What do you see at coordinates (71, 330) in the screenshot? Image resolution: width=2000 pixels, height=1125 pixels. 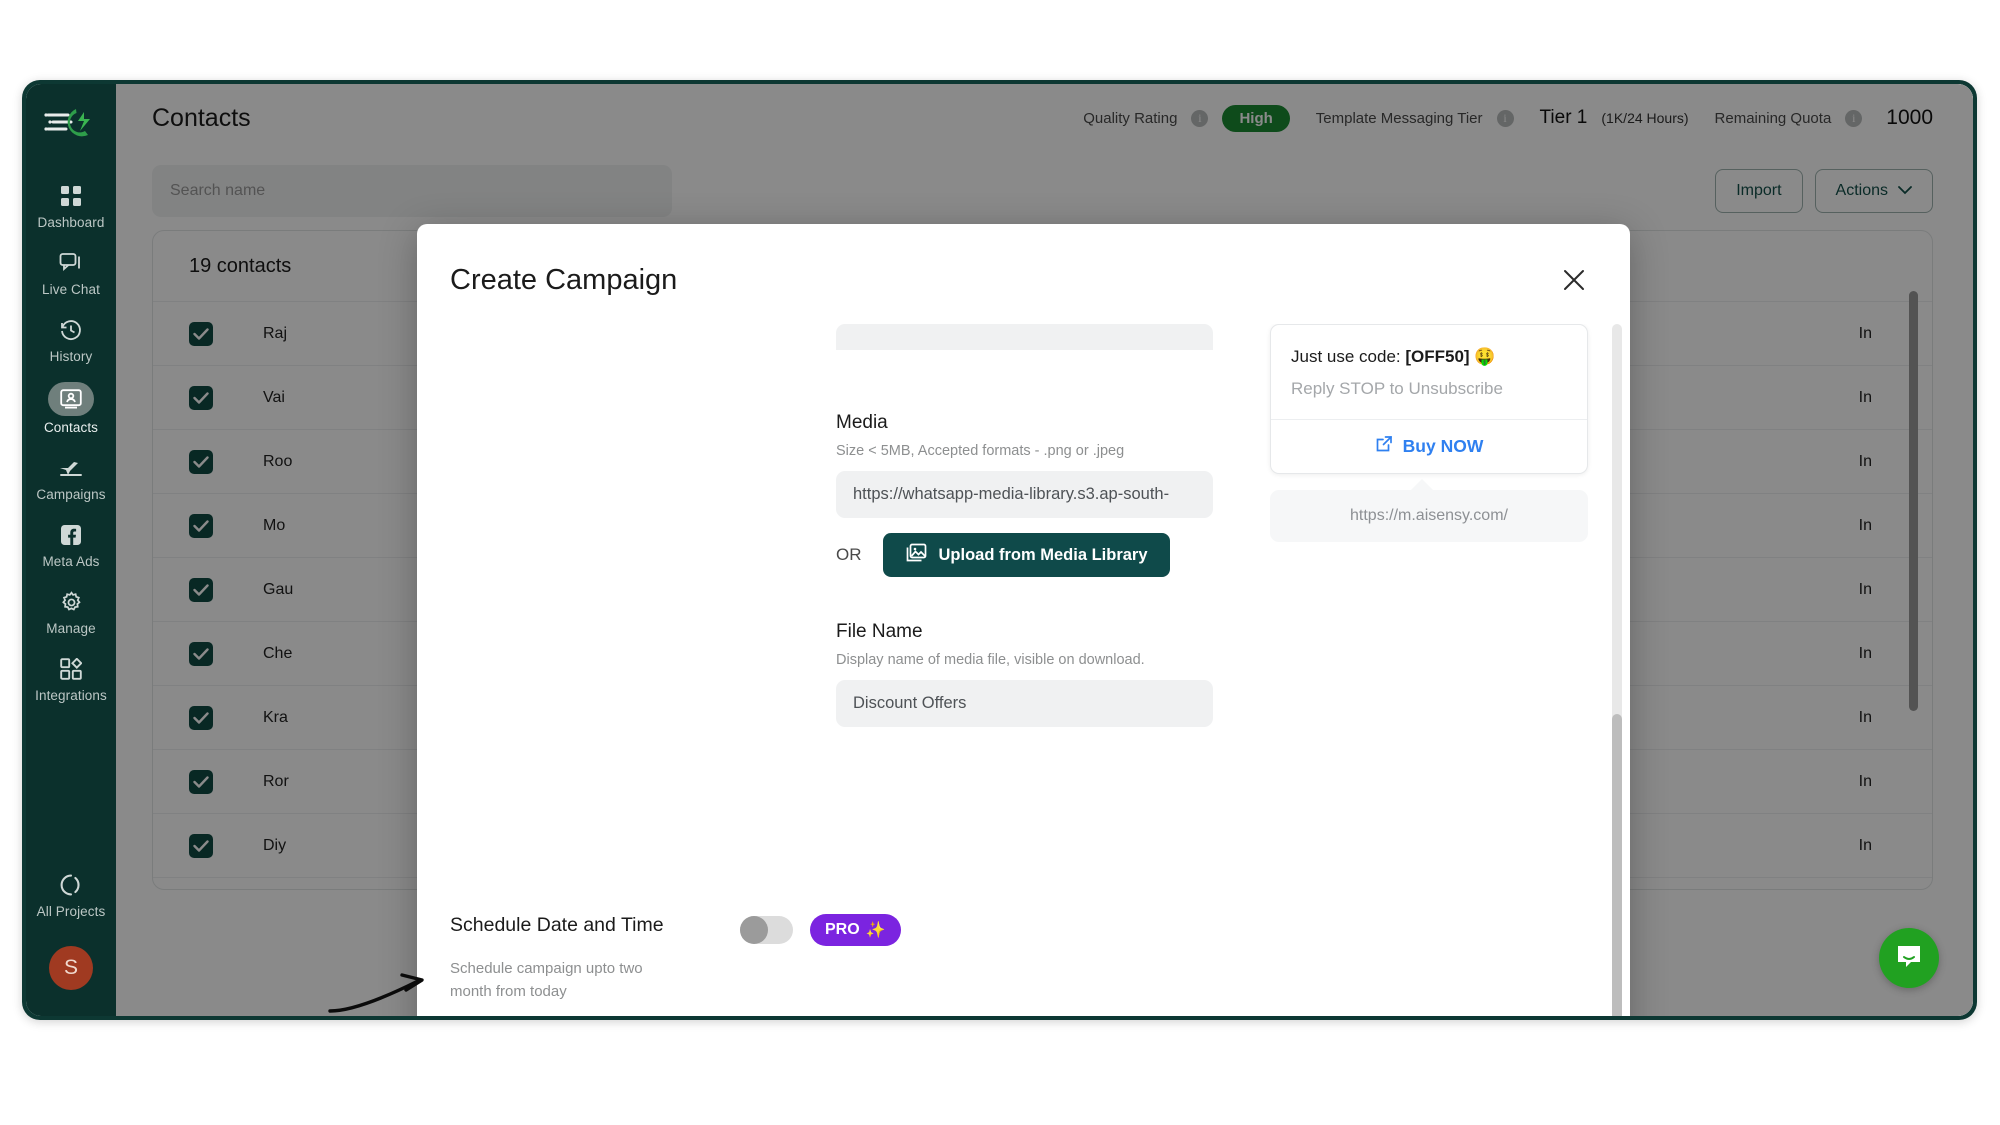 I see `clock-history-icon` at bounding box center [71, 330].